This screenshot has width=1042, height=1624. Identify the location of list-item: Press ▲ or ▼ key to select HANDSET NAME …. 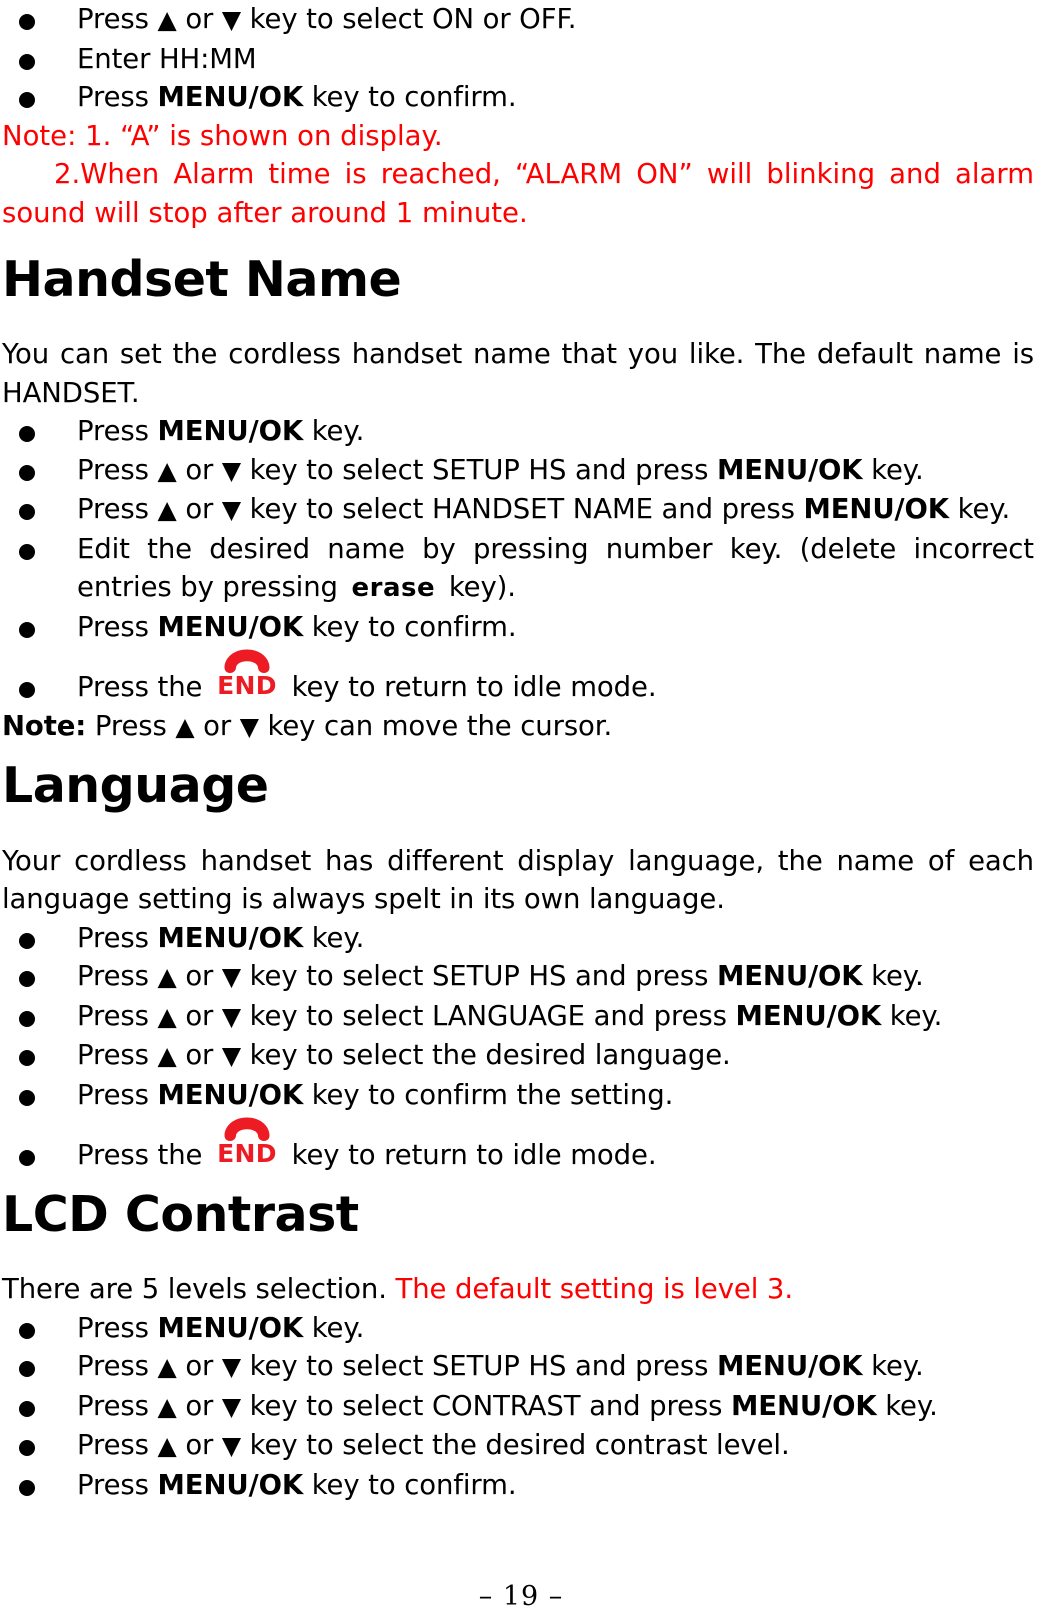
(518, 510).